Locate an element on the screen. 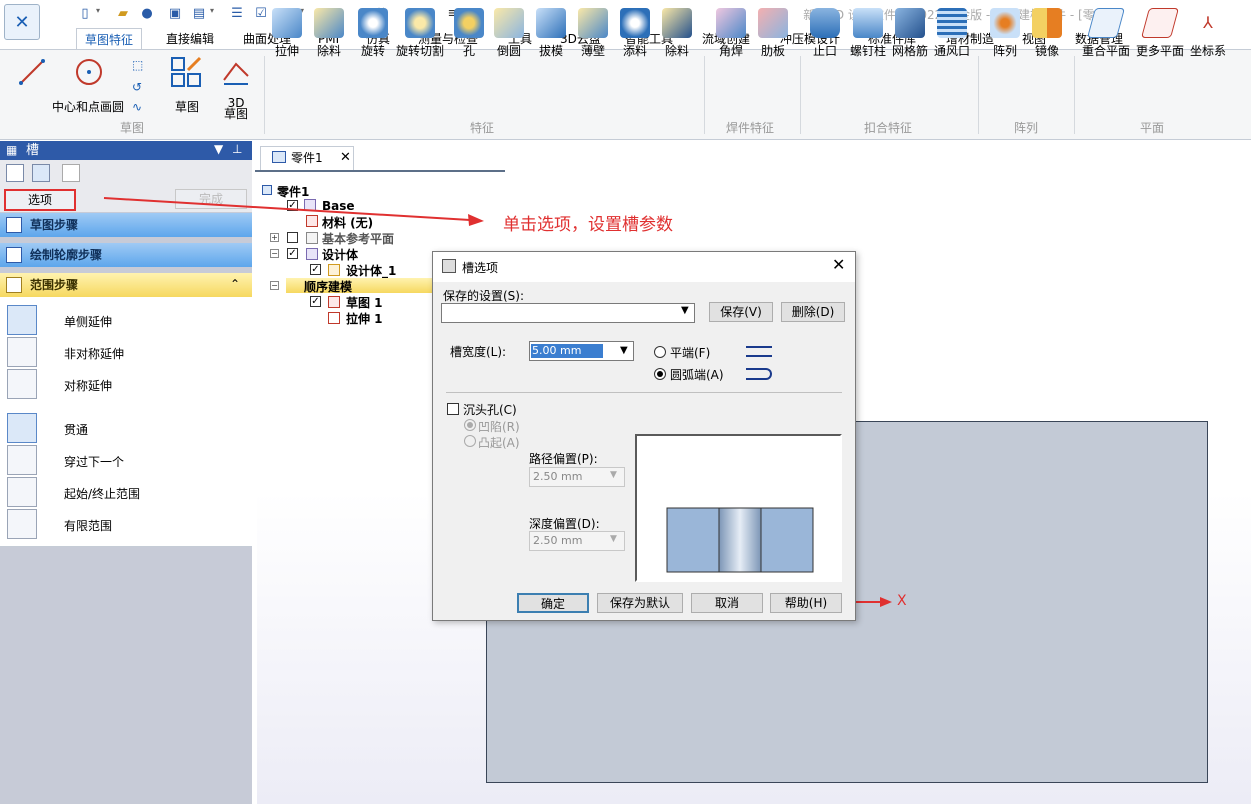 This screenshot has width=1251, height=804. arc-end-label: 圆弧端(A) is located at coordinates (697, 374).